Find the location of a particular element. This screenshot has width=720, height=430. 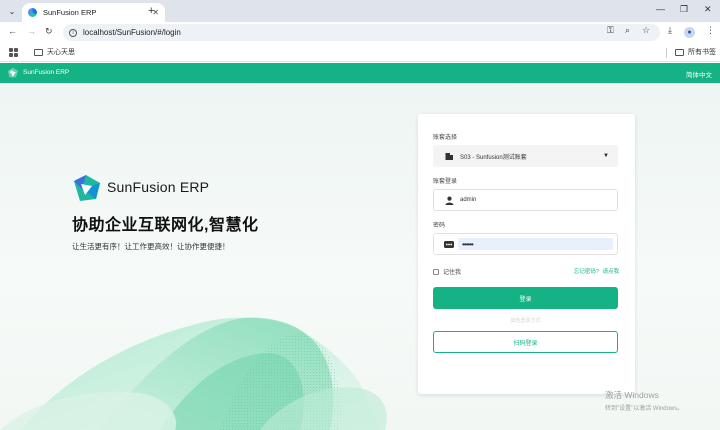

site-info-icon: i is located at coordinates (73, 32).